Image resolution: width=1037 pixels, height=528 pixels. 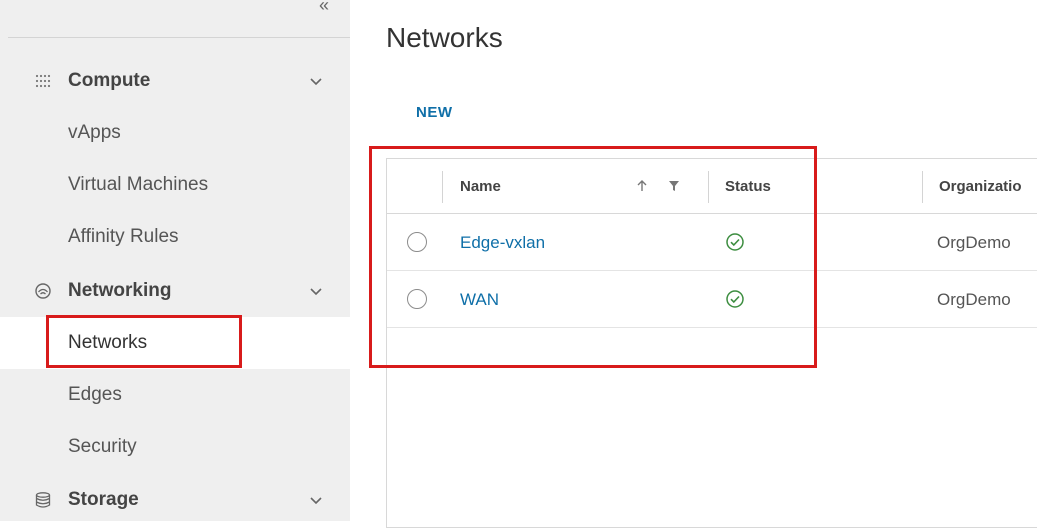 I want to click on sidebar-group-label: Networking, so click(x=120, y=290).